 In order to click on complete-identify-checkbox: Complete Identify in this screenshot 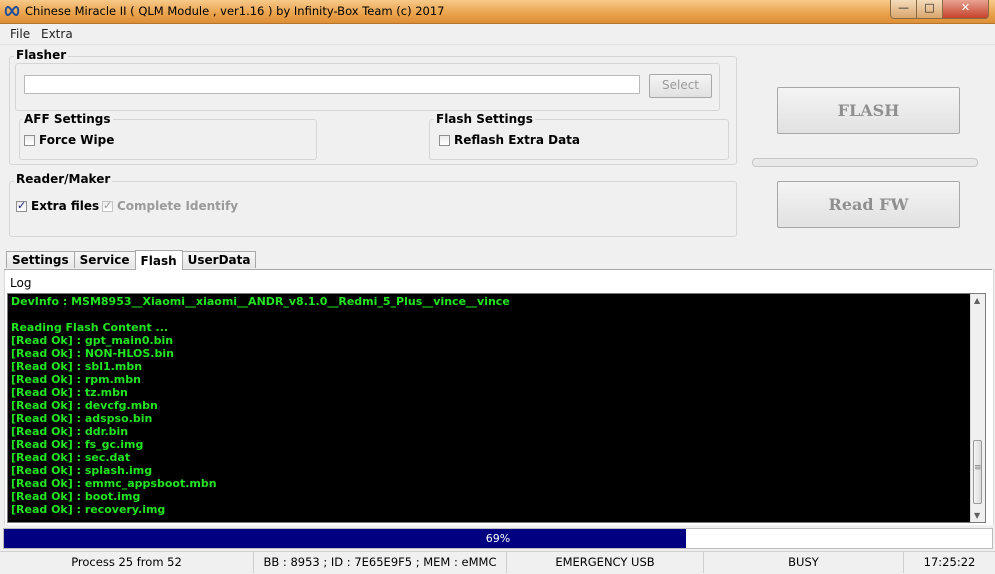, I will do `click(170, 206)`.